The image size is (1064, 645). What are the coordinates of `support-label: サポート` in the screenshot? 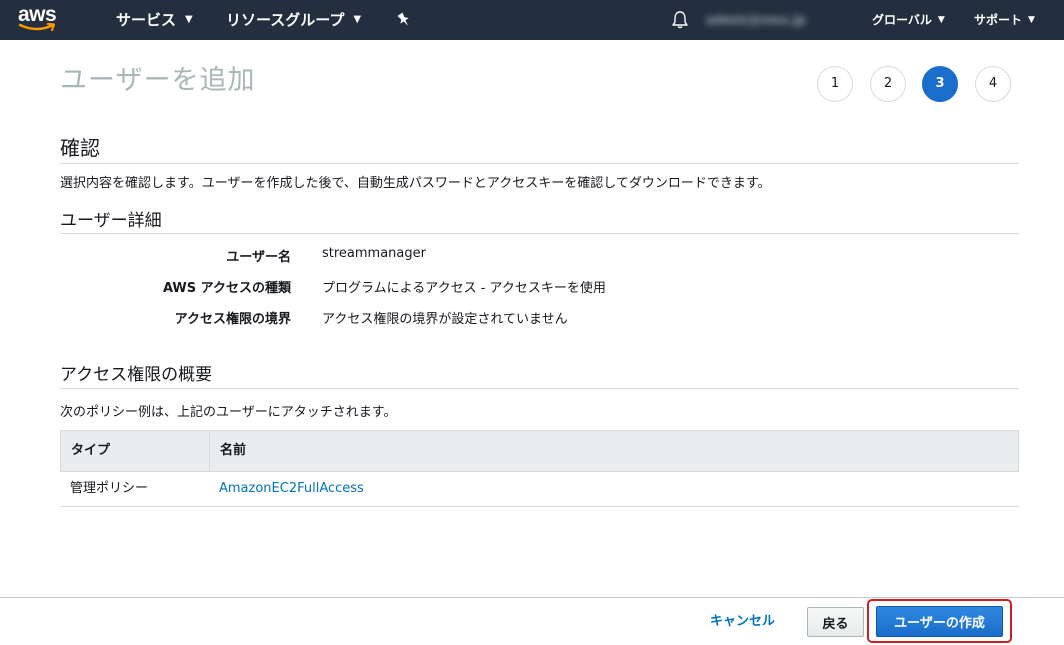 It's located at (998, 20).